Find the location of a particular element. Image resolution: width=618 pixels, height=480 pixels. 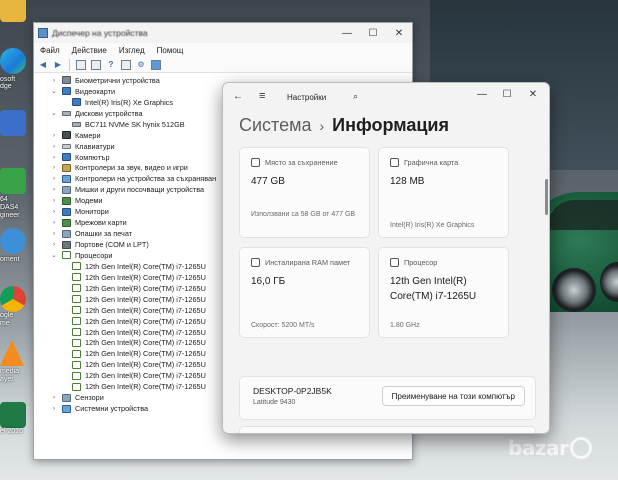

scan-hardware-icon: ⚙ is located at coordinates (141, 65).